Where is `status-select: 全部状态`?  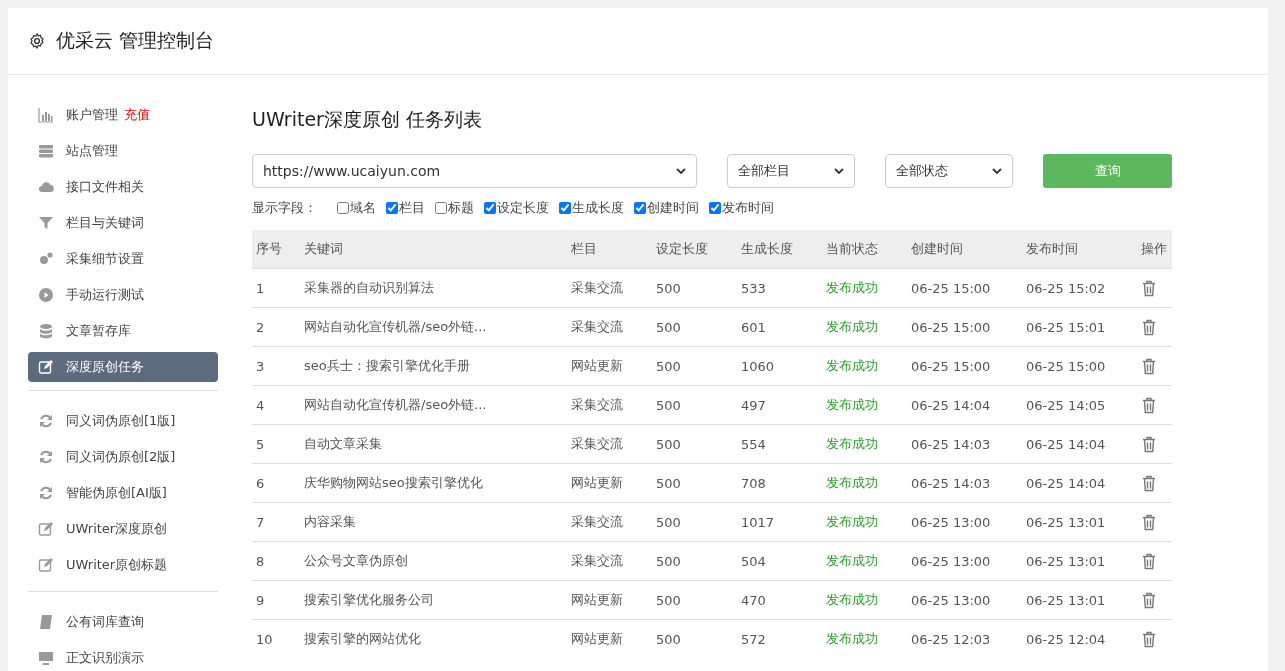
status-select: 全部状态 is located at coordinates (949, 171).